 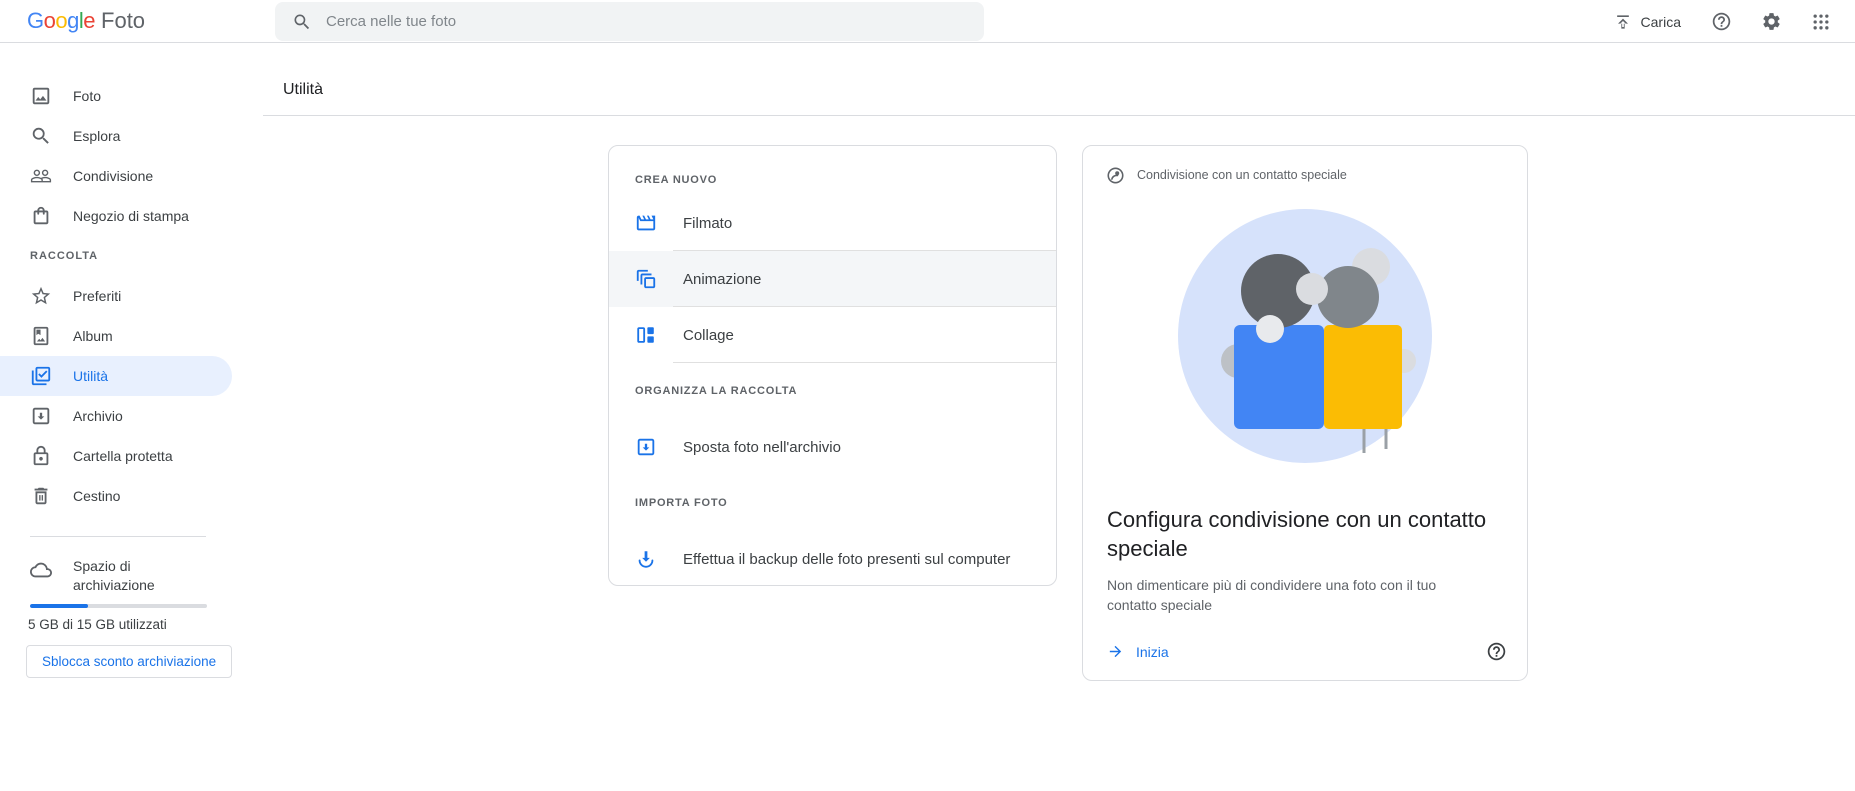 I want to click on sidebar-item-negozio-di-stampa: Negozio di stampa, so click(x=116, y=216).